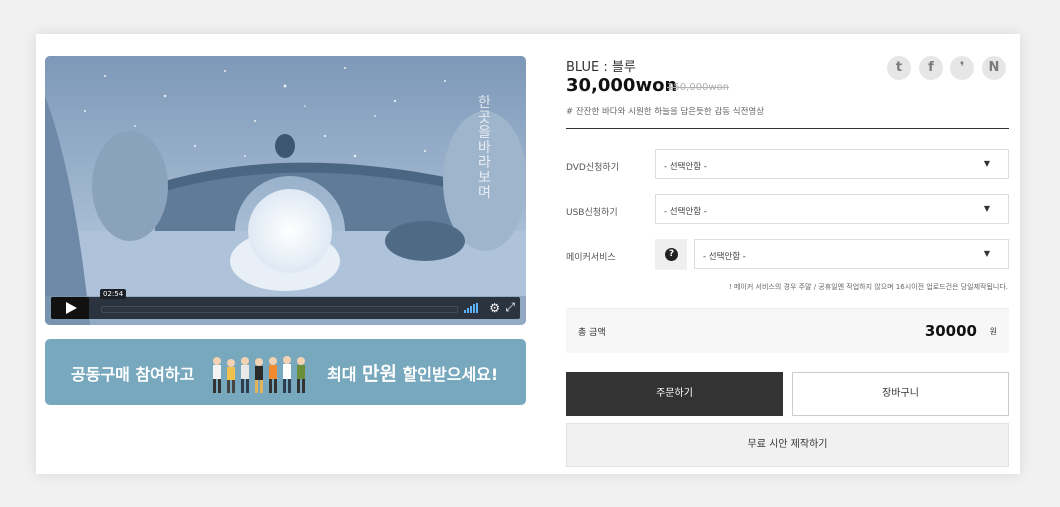 The image size is (1060, 507). What do you see at coordinates (685, 167) in the screenshot?
I see `dvd-option-value: - 선택안함 -` at bounding box center [685, 167].